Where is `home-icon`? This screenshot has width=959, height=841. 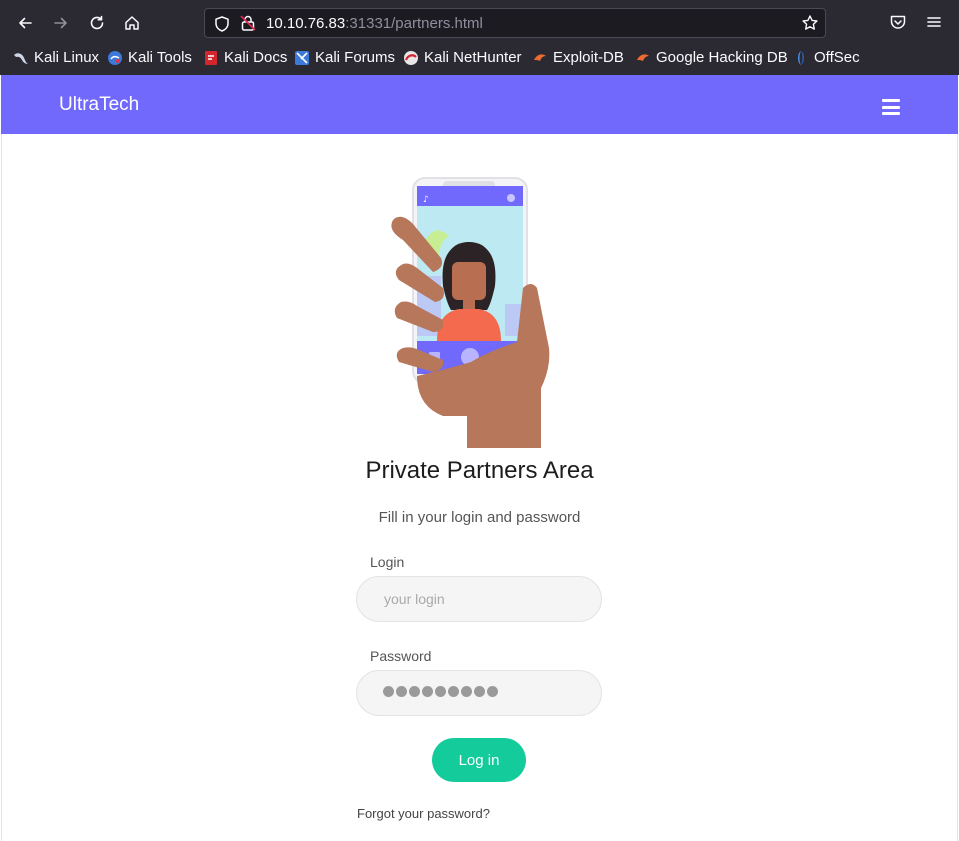
home-icon is located at coordinates (132, 23).